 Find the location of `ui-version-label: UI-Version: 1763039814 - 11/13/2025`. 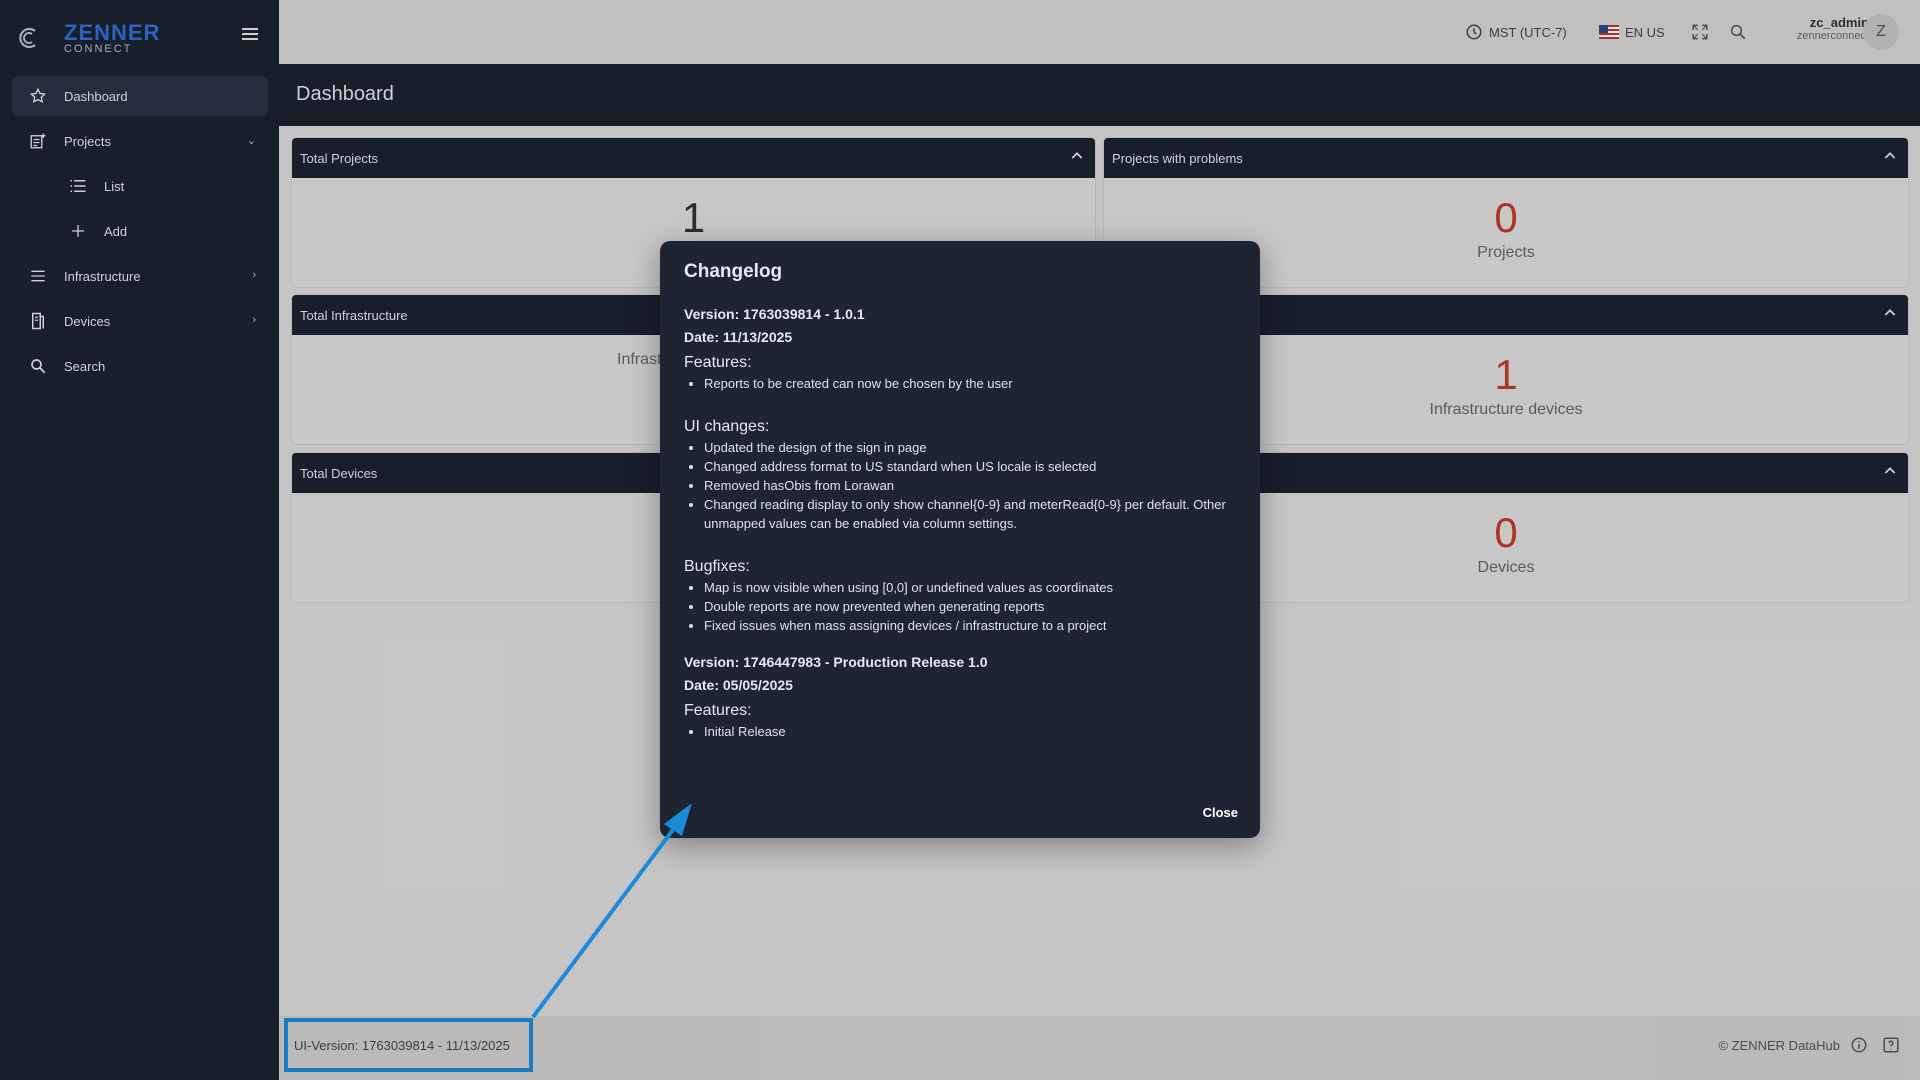

ui-version-label: UI-Version: 1763039814 - 11/13/2025 is located at coordinates (402, 1045).